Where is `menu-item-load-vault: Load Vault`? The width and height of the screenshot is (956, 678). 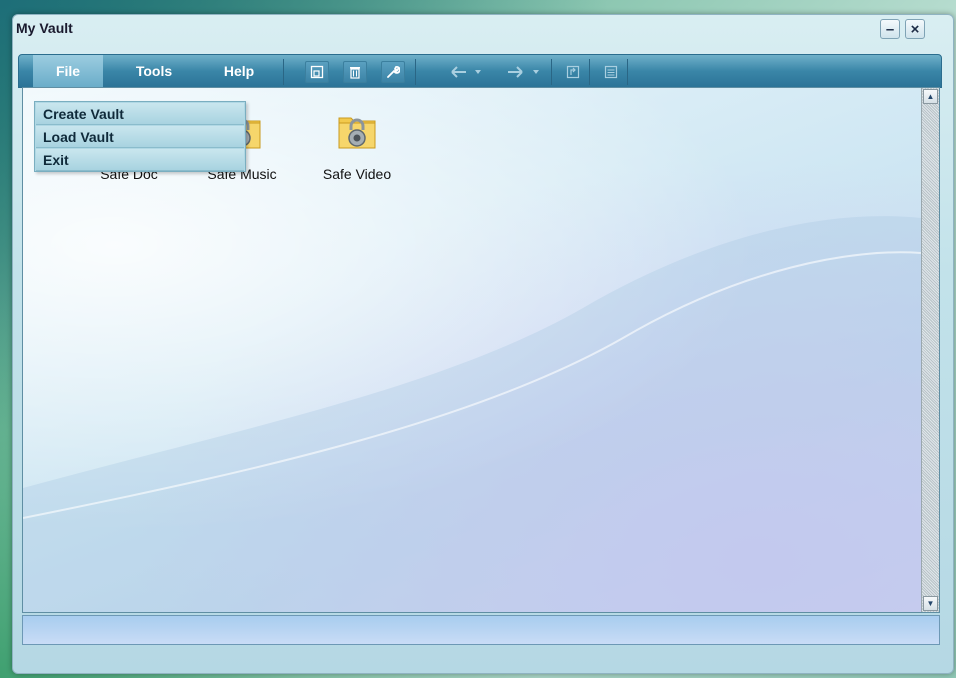
menu-item-load-vault: Load Vault is located at coordinates (140, 137).